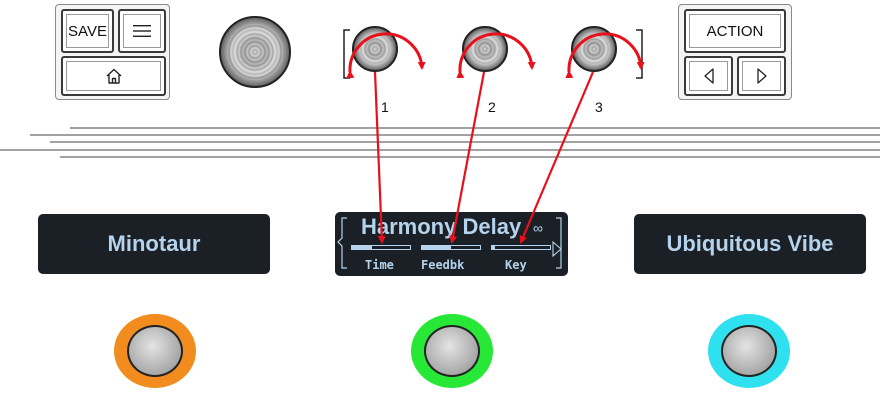  I want to click on param-label-time: Time, so click(379, 265).